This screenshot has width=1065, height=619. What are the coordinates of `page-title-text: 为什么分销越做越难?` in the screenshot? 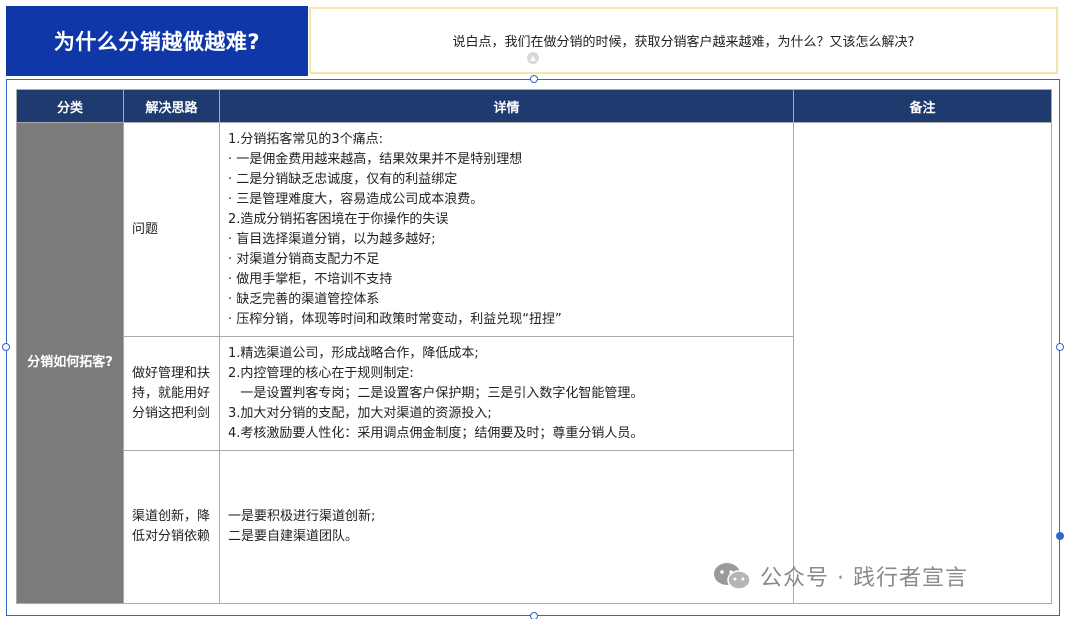 It's located at (157, 42).